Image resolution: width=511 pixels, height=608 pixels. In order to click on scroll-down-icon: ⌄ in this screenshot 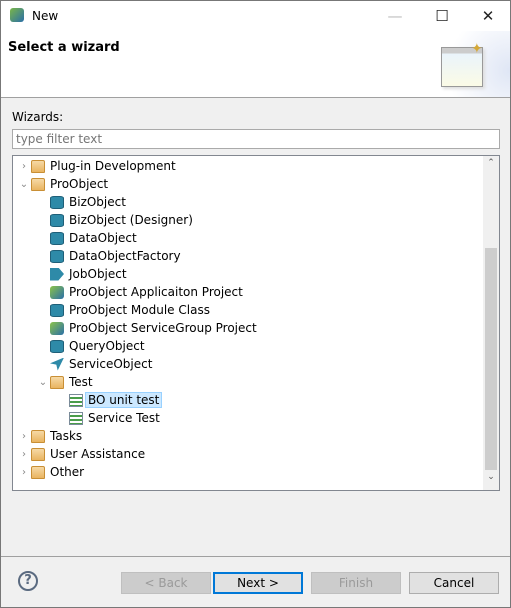, I will do `click(491, 477)`.